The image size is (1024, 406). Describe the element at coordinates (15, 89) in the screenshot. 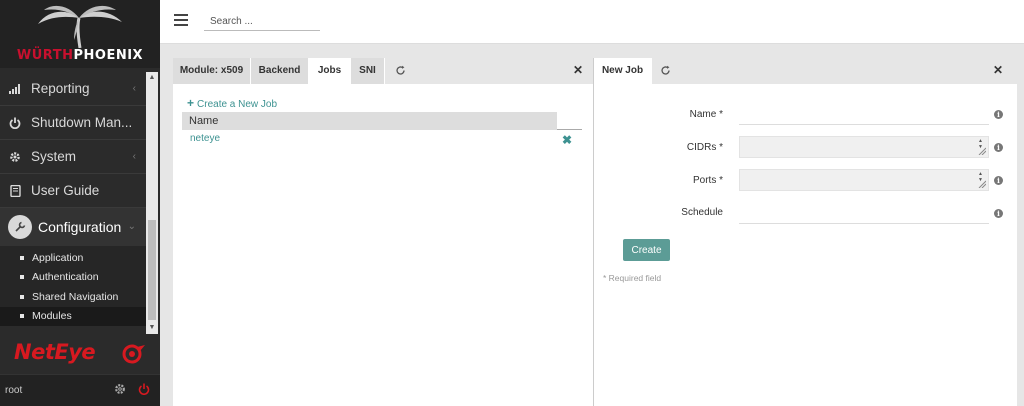

I see `bar-chart-icon` at that location.